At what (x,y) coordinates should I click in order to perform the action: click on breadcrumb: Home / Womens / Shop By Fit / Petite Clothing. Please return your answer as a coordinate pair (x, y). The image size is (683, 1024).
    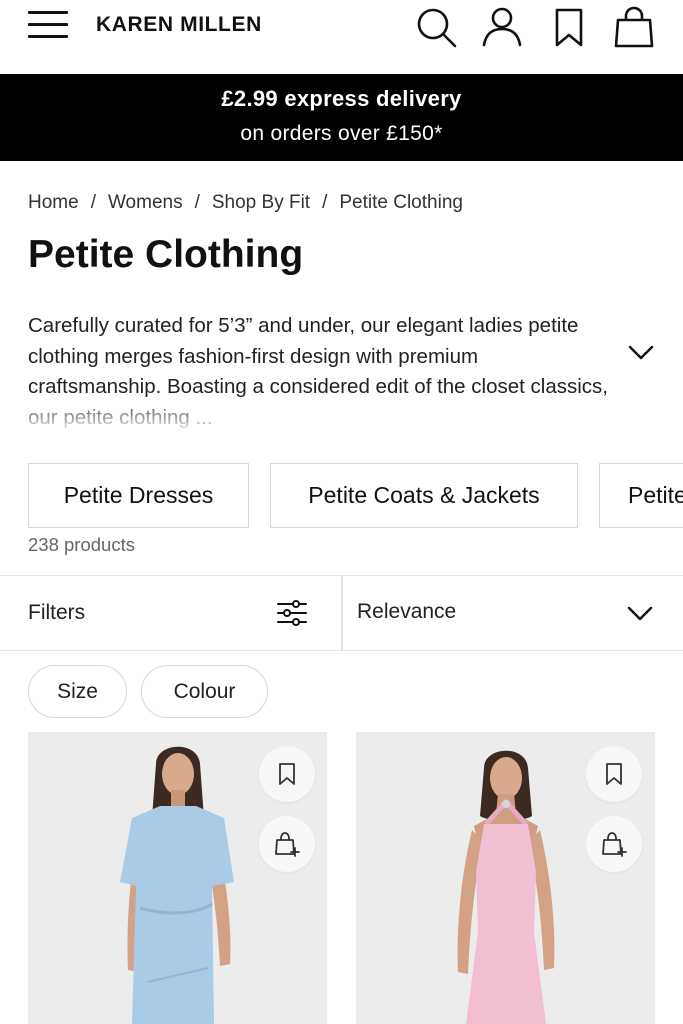
    Looking at the image, I should click on (245, 203).